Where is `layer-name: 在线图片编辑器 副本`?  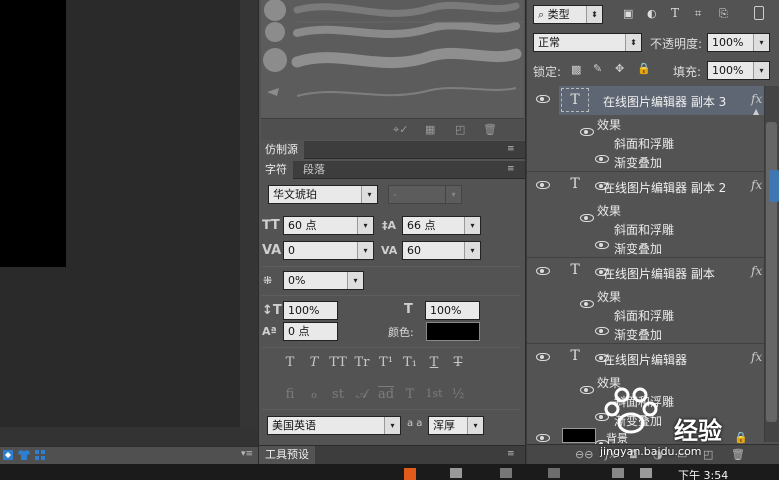 layer-name: 在线图片编辑器 副本 is located at coordinates (659, 273).